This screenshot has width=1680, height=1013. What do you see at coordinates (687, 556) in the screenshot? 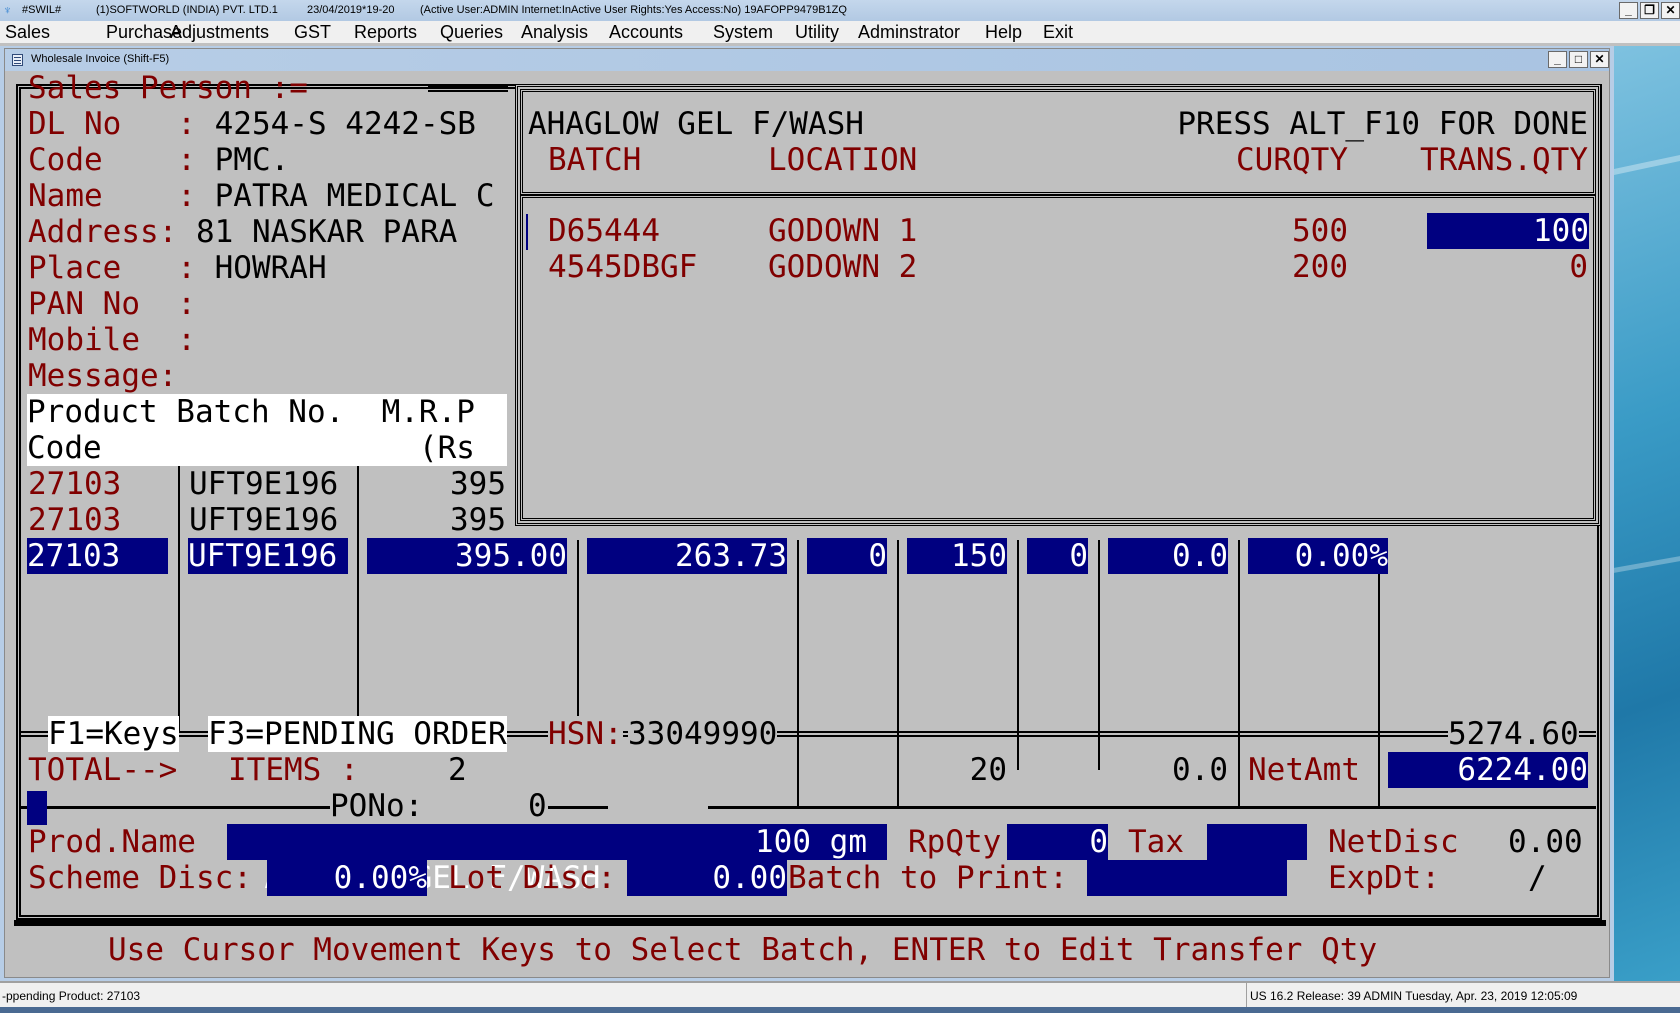
I see `current-rate: 263.73` at bounding box center [687, 556].